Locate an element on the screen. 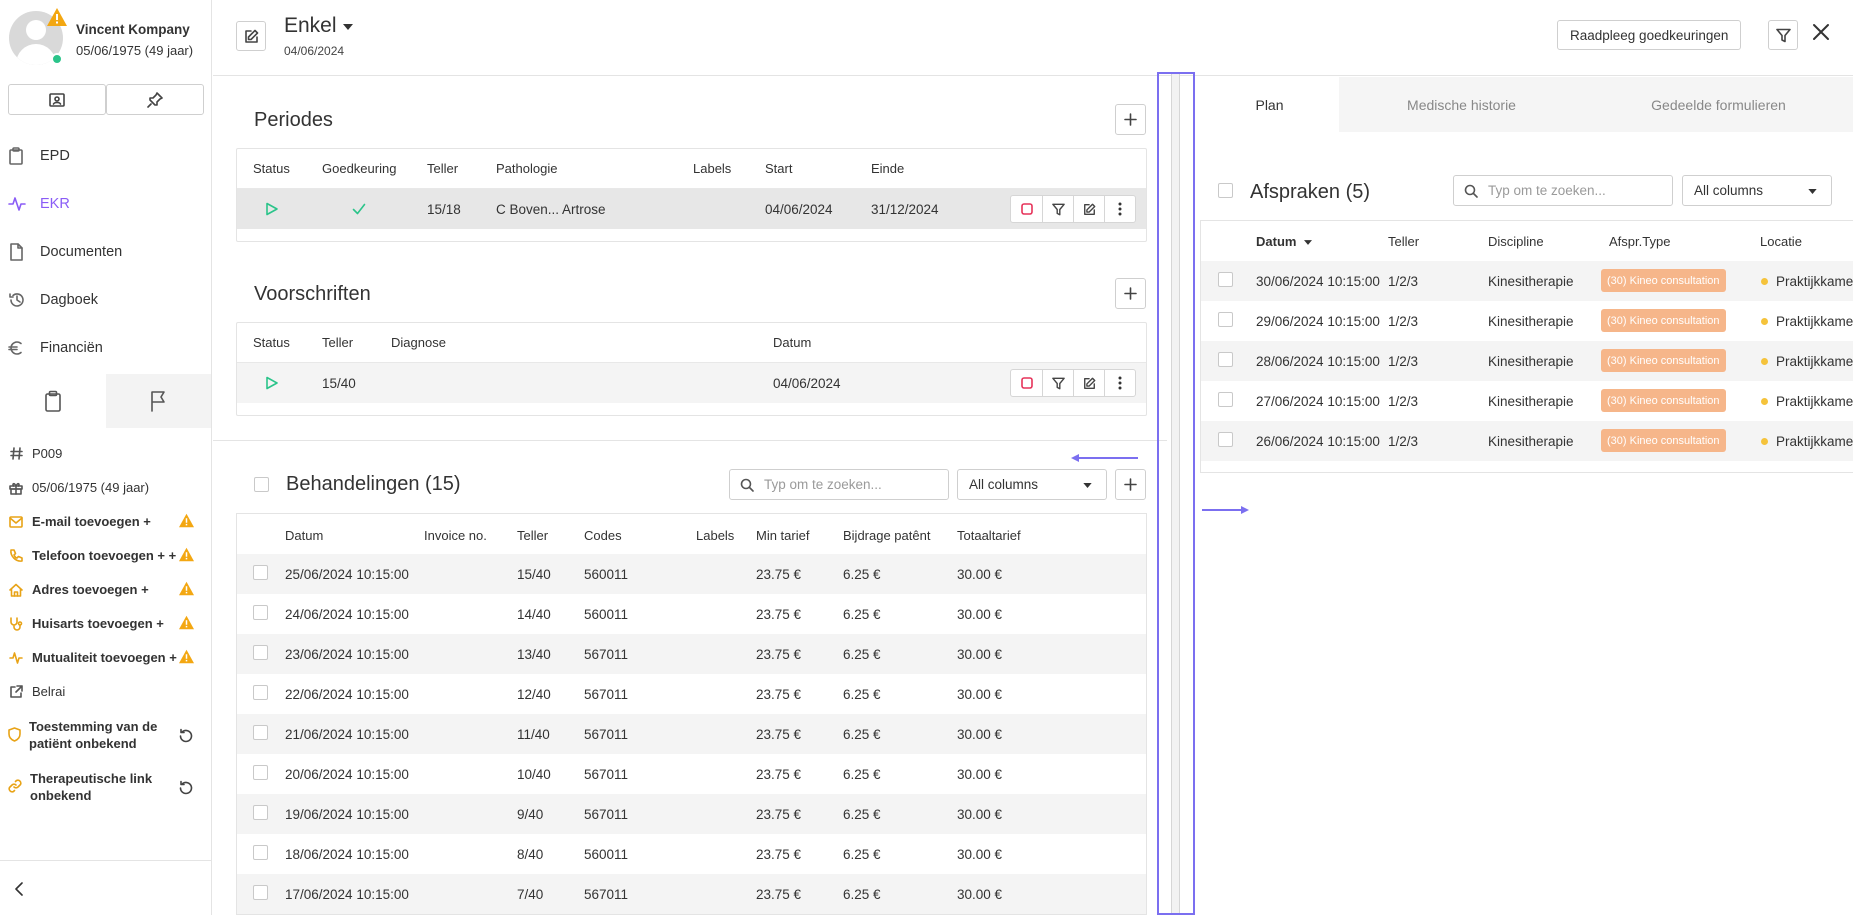  tab-flag is located at coordinates (158, 401).